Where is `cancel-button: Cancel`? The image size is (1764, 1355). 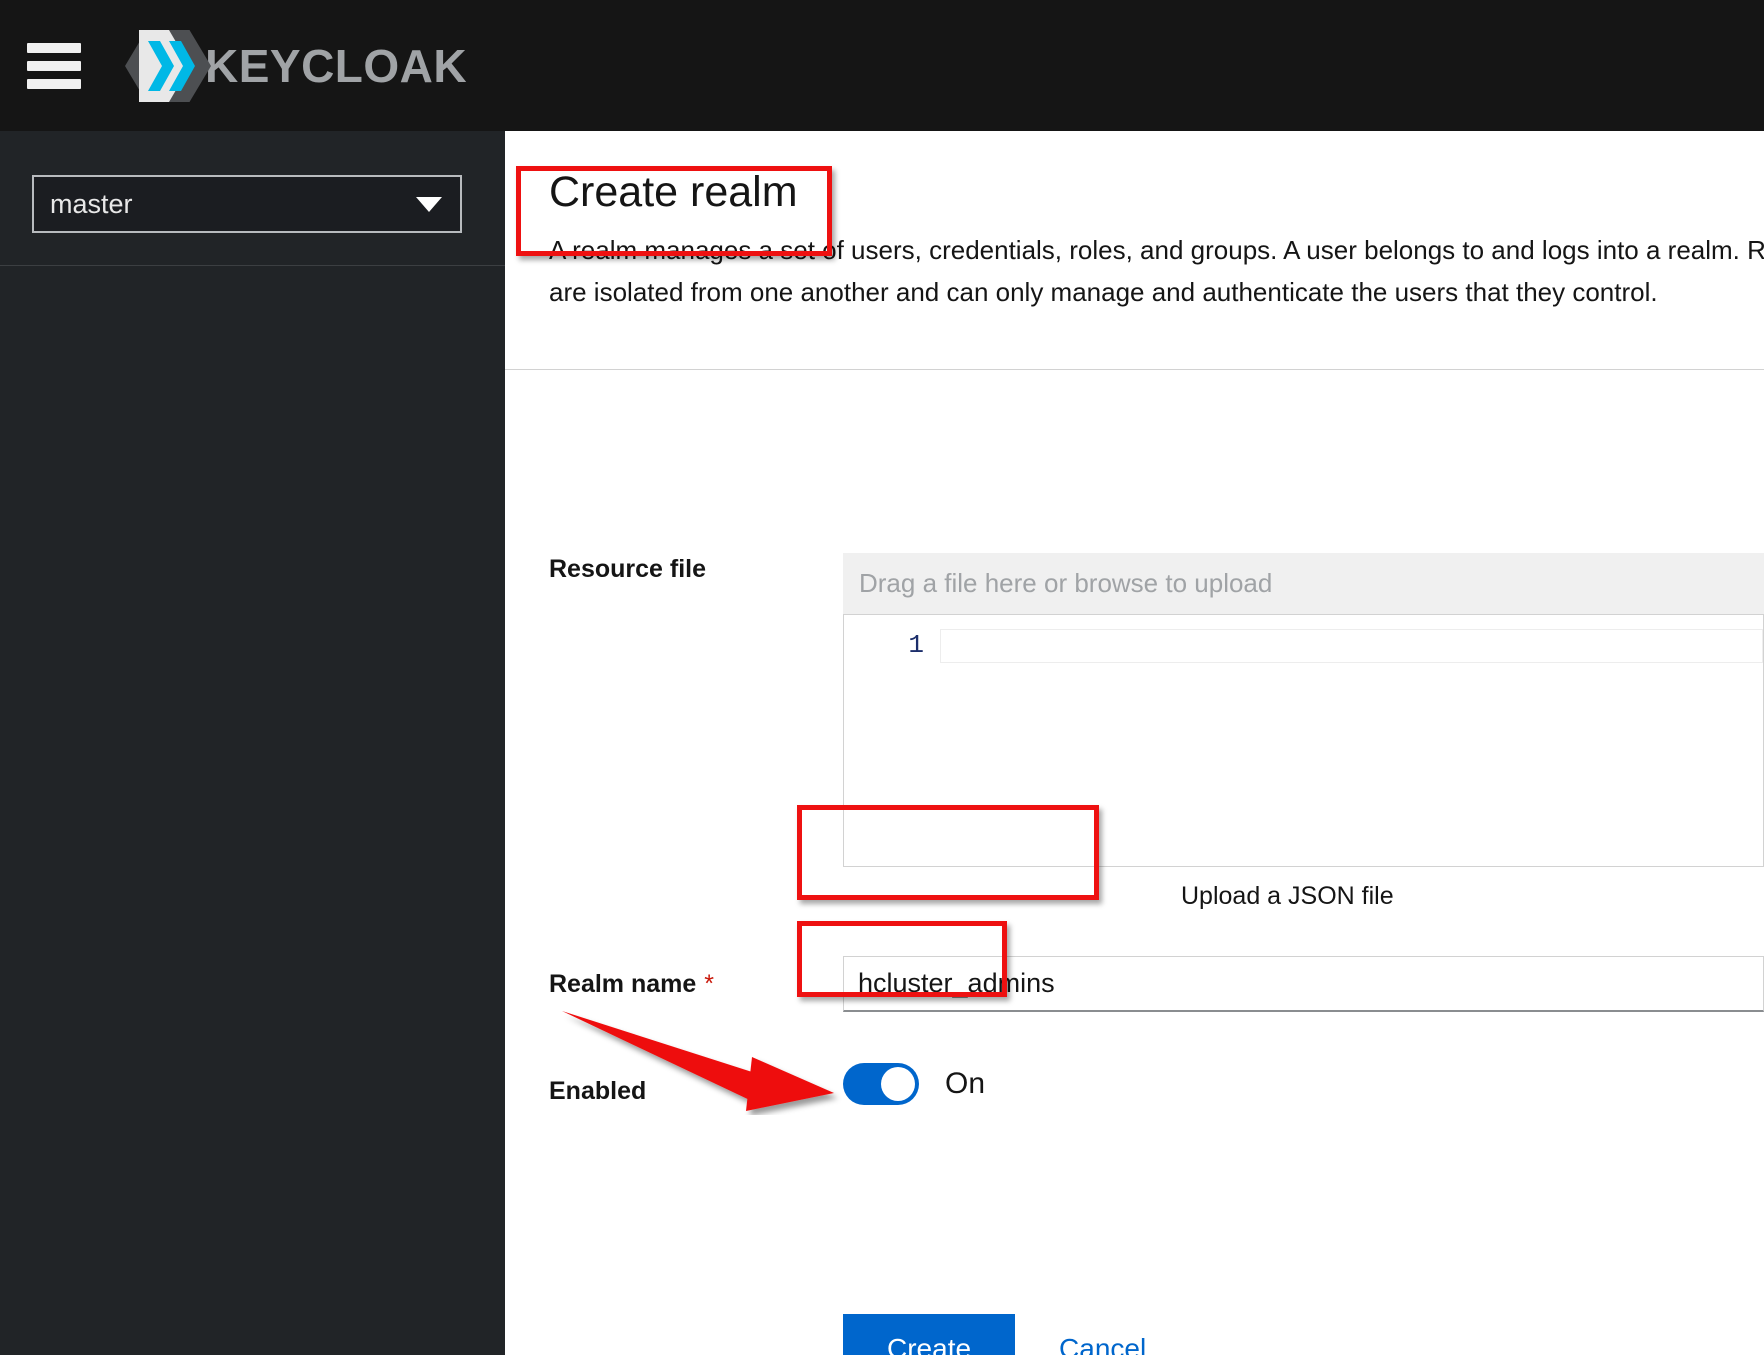
cancel-button: Cancel is located at coordinates (1102, 1335).